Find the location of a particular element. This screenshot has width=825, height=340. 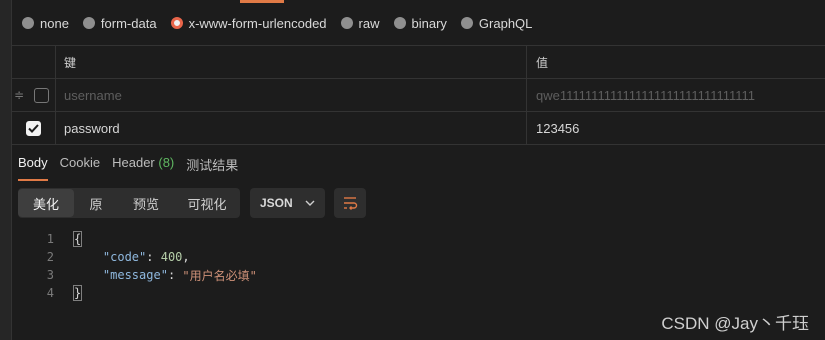

format-dropdown: JSON is located at coordinates (287, 203).